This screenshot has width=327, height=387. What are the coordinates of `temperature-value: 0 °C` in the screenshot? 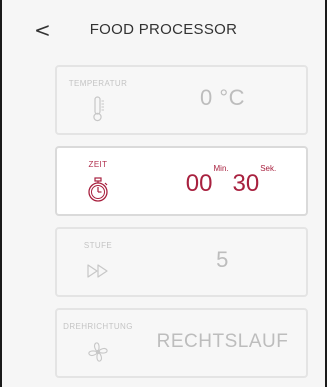 It's located at (222, 97).